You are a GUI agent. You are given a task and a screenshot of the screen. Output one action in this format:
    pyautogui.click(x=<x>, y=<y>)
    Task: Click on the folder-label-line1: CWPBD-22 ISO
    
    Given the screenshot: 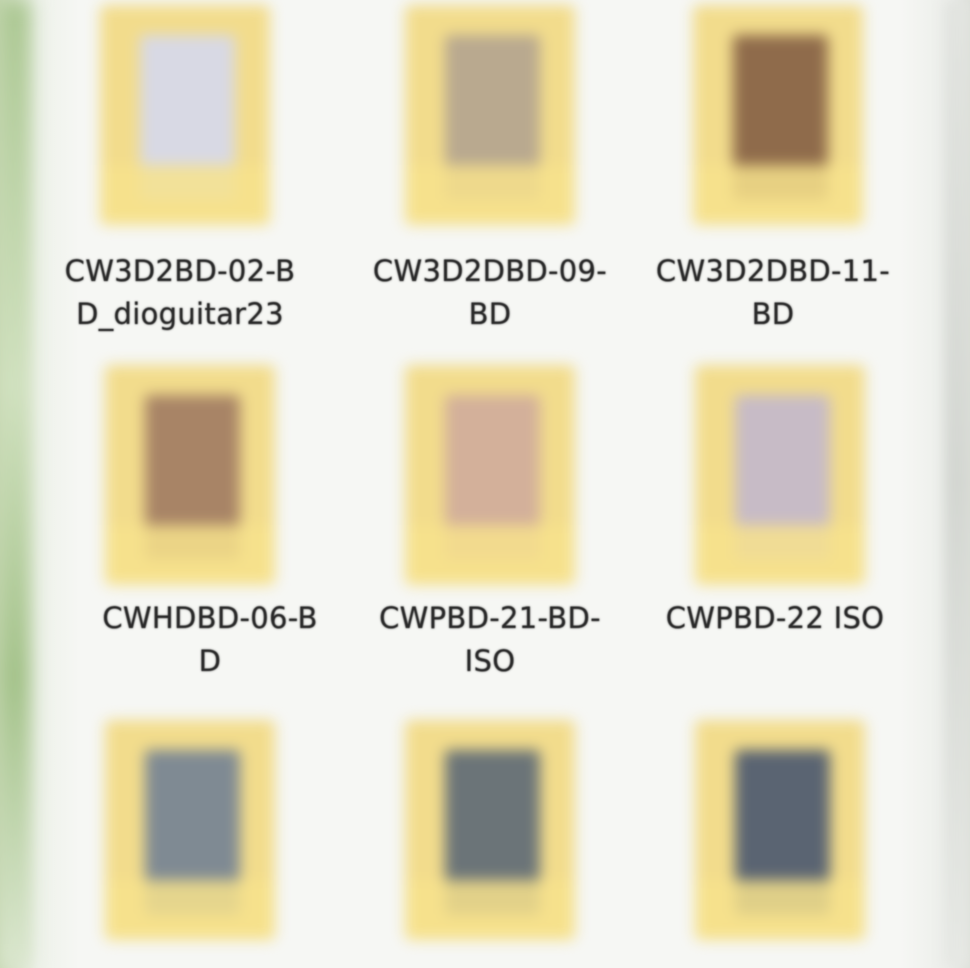 What is the action you would take?
    pyautogui.click(x=775, y=618)
    